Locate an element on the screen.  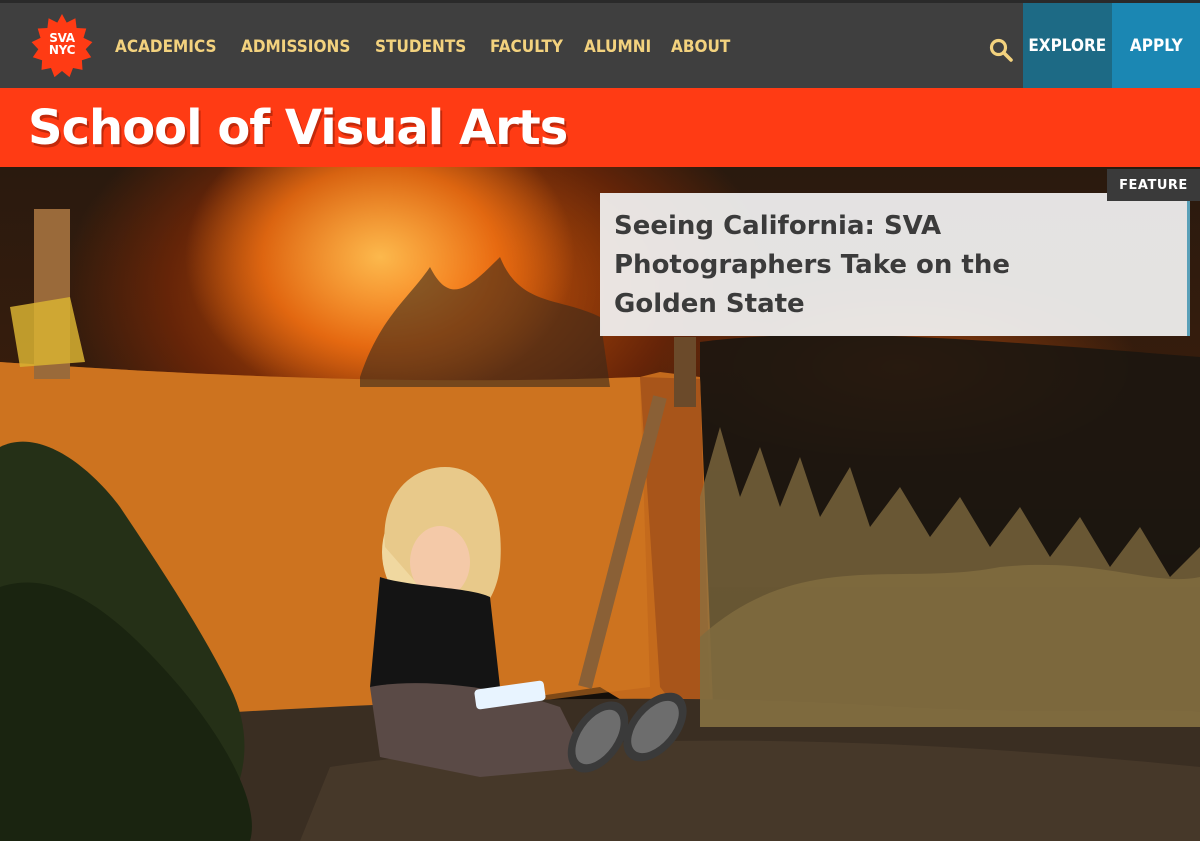
apply-label: APPLY is located at coordinates (1156, 45).